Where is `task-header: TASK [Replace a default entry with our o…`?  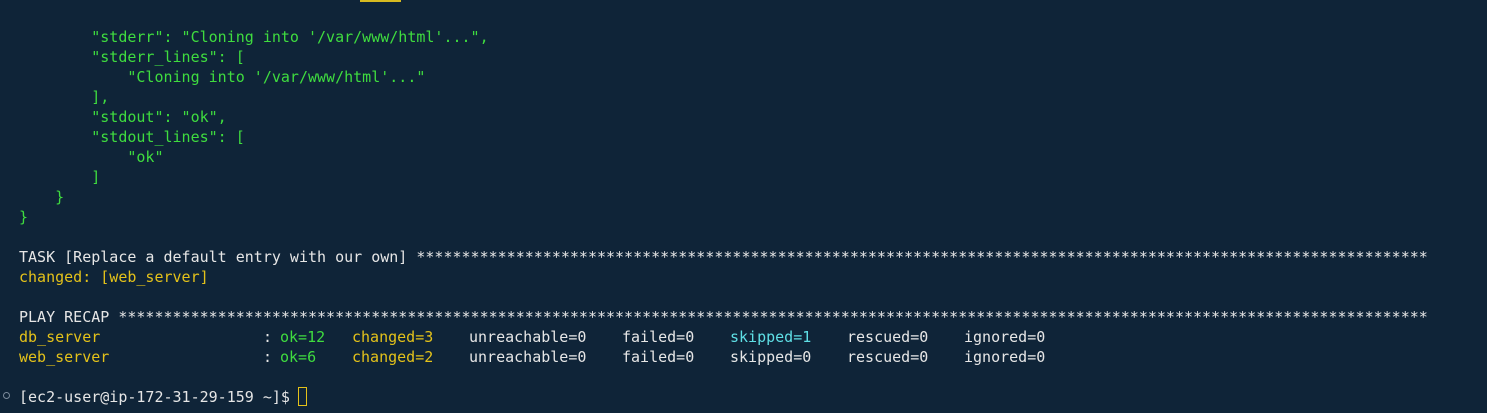
task-header: TASK [Replace a default entry with our o… is located at coordinates (723, 257).